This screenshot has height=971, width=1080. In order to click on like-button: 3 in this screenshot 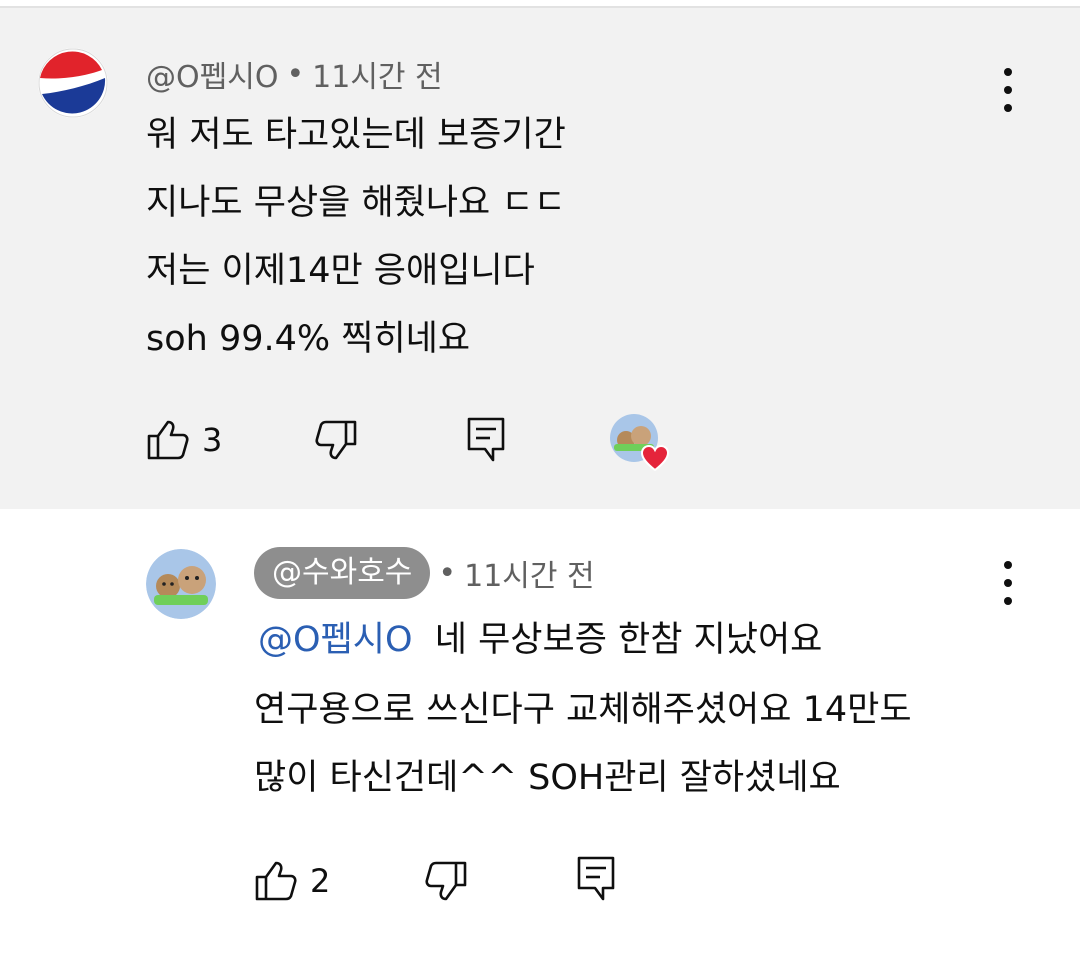, I will do `click(184, 440)`.